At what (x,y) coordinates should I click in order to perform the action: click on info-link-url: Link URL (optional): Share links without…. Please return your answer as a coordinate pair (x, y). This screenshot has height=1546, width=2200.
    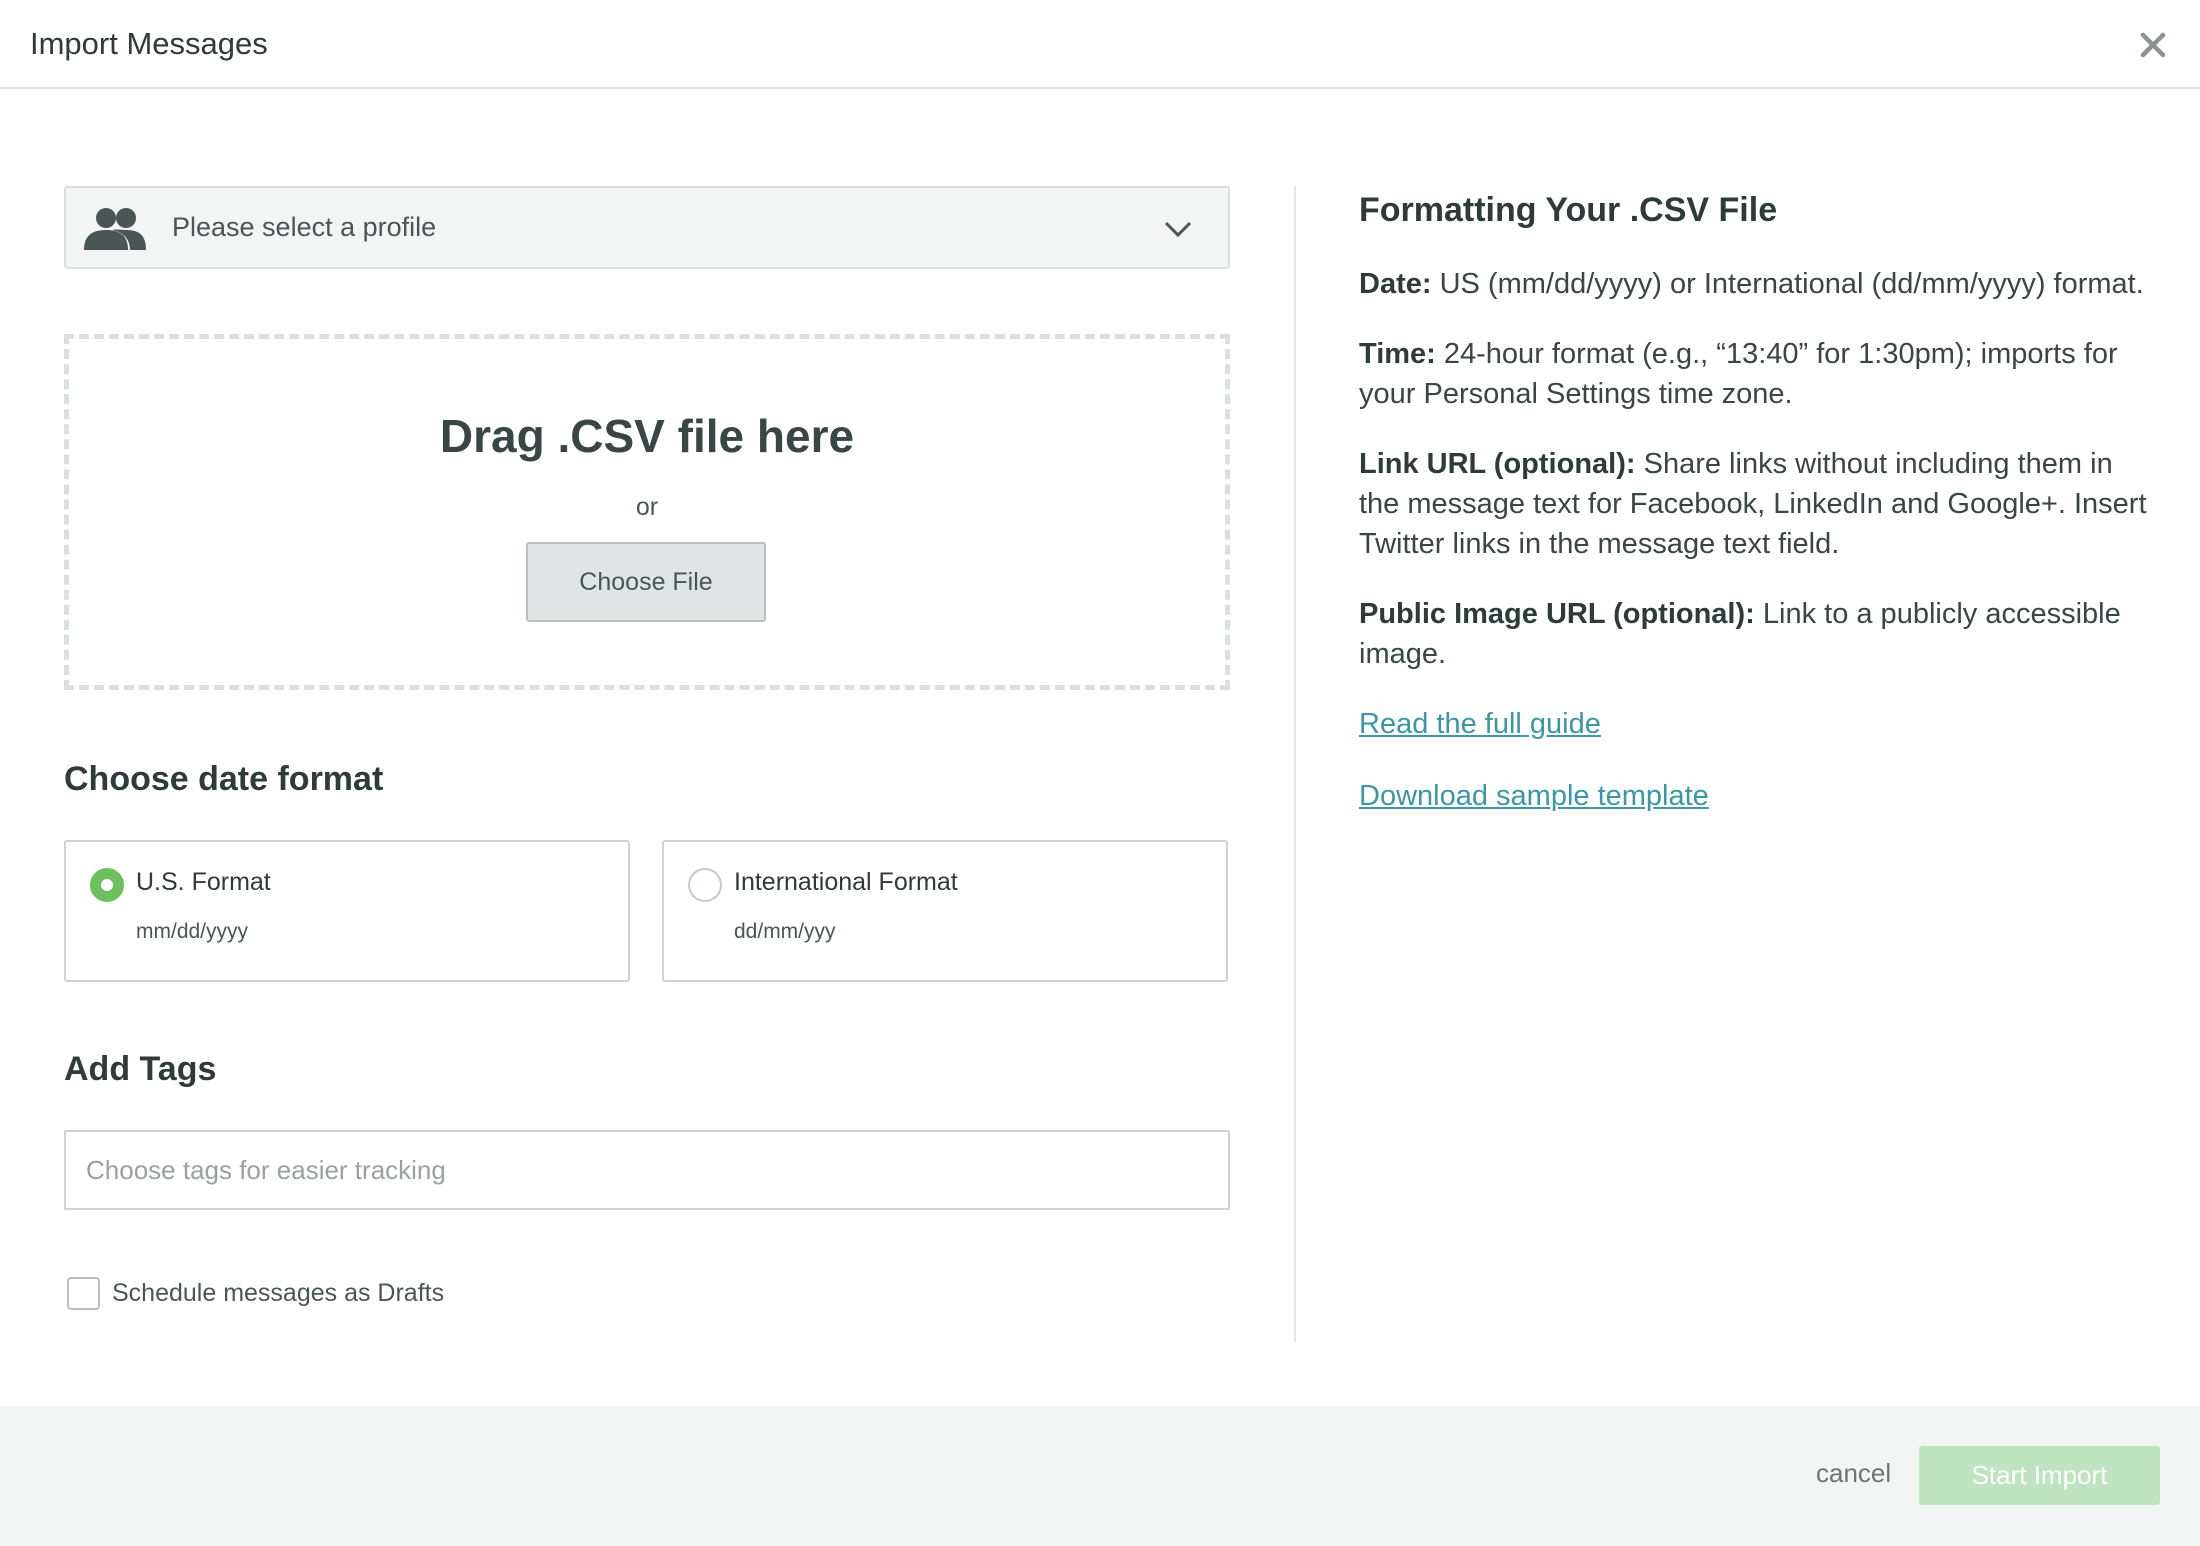
    Looking at the image, I should click on (1759, 504).